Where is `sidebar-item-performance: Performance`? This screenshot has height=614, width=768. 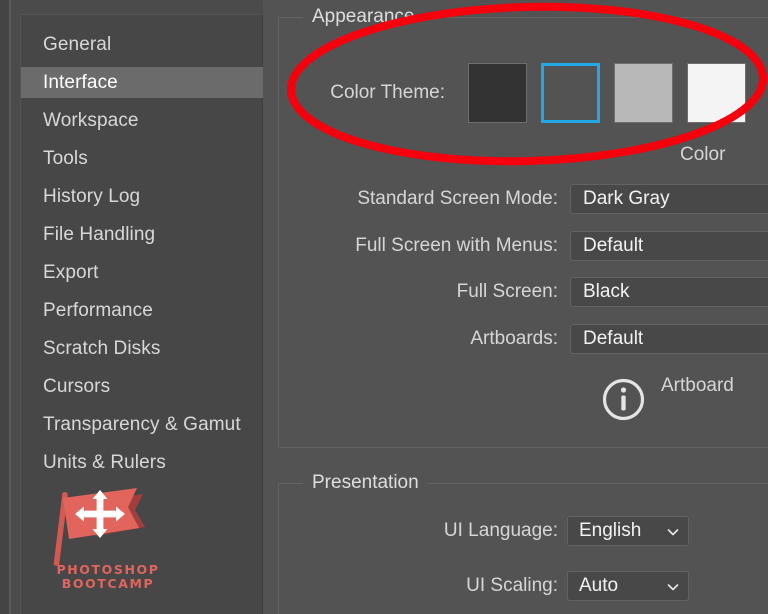 sidebar-item-performance: Performance is located at coordinates (142, 310).